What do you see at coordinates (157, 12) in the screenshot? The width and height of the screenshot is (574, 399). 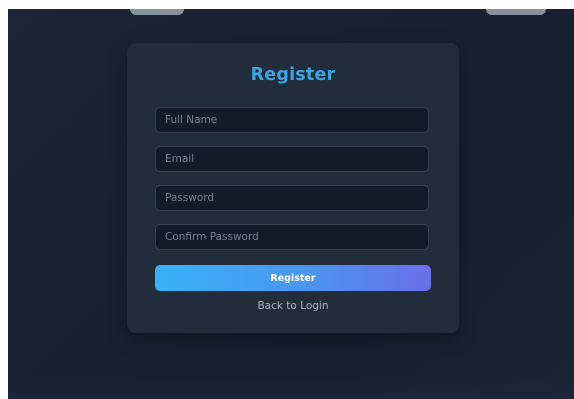 I see `top-highlight-left` at bounding box center [157, 12].